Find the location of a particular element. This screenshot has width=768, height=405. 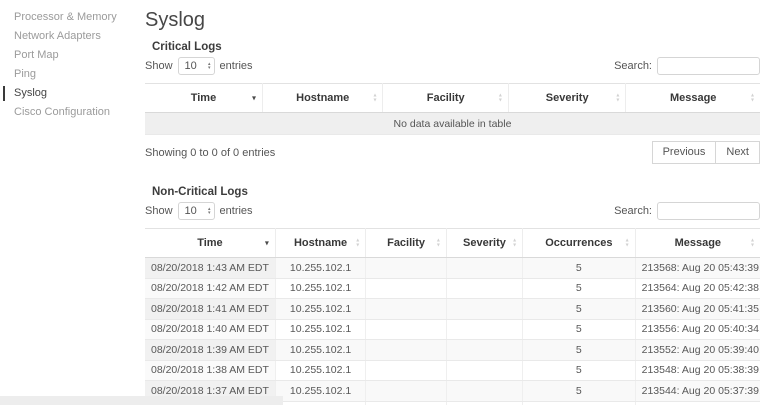

noncritical-table-controls: Show 10 ▴ ▾ entries Search: is located at coordinates (452, 211).